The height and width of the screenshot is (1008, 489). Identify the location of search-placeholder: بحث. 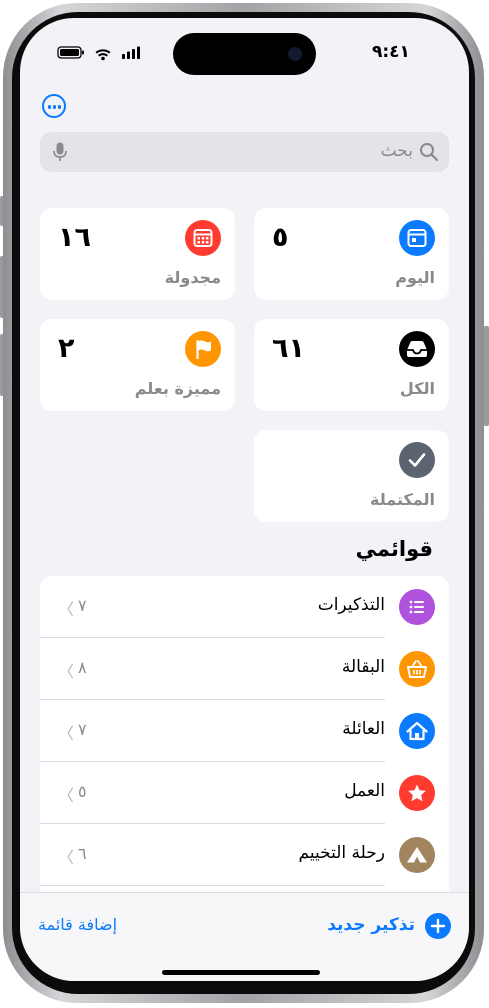
(396, 151).